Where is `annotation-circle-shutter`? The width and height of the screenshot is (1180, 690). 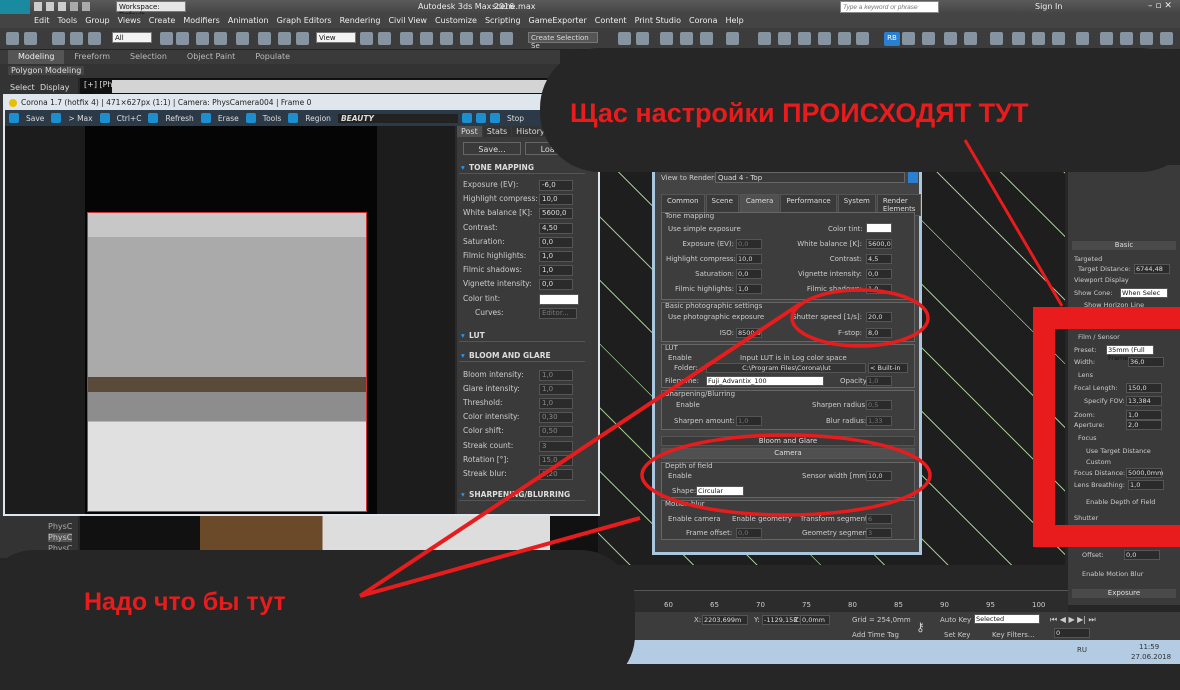
annotation-circle-shutter is located at coordinates (860, 318).